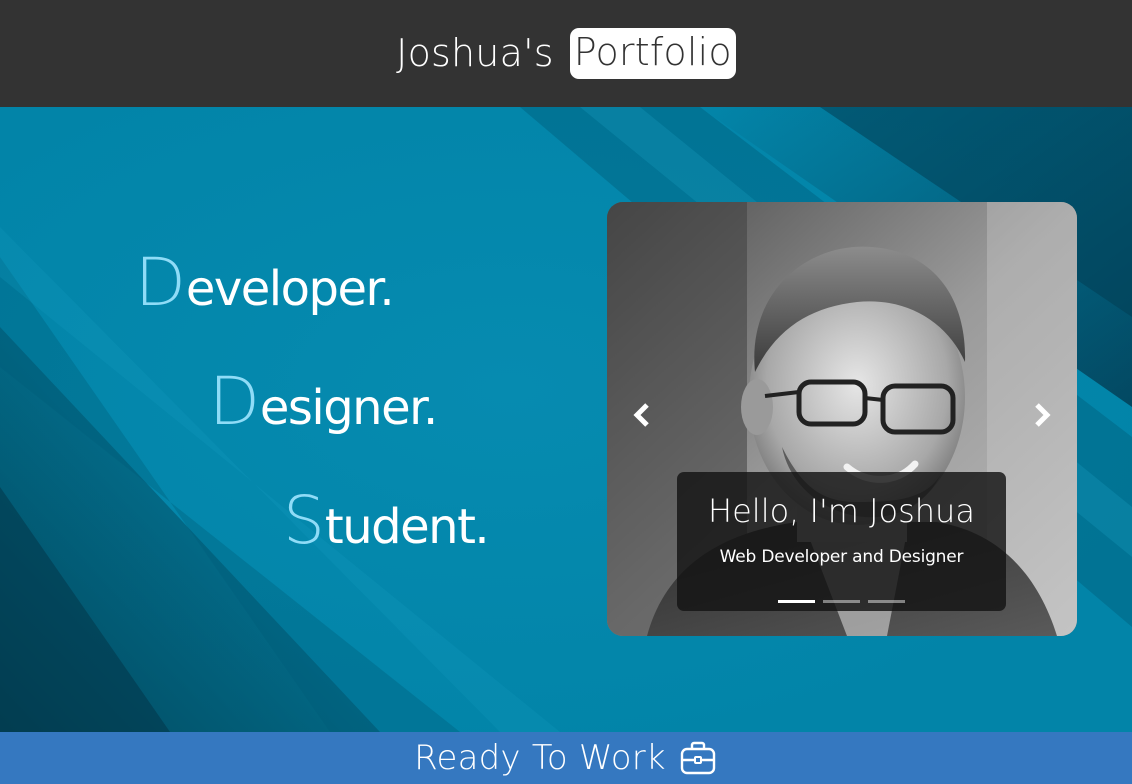 The height and width of the screenshot is (784, 1132). I want to click on briefcase-icon, so click(698, 758).